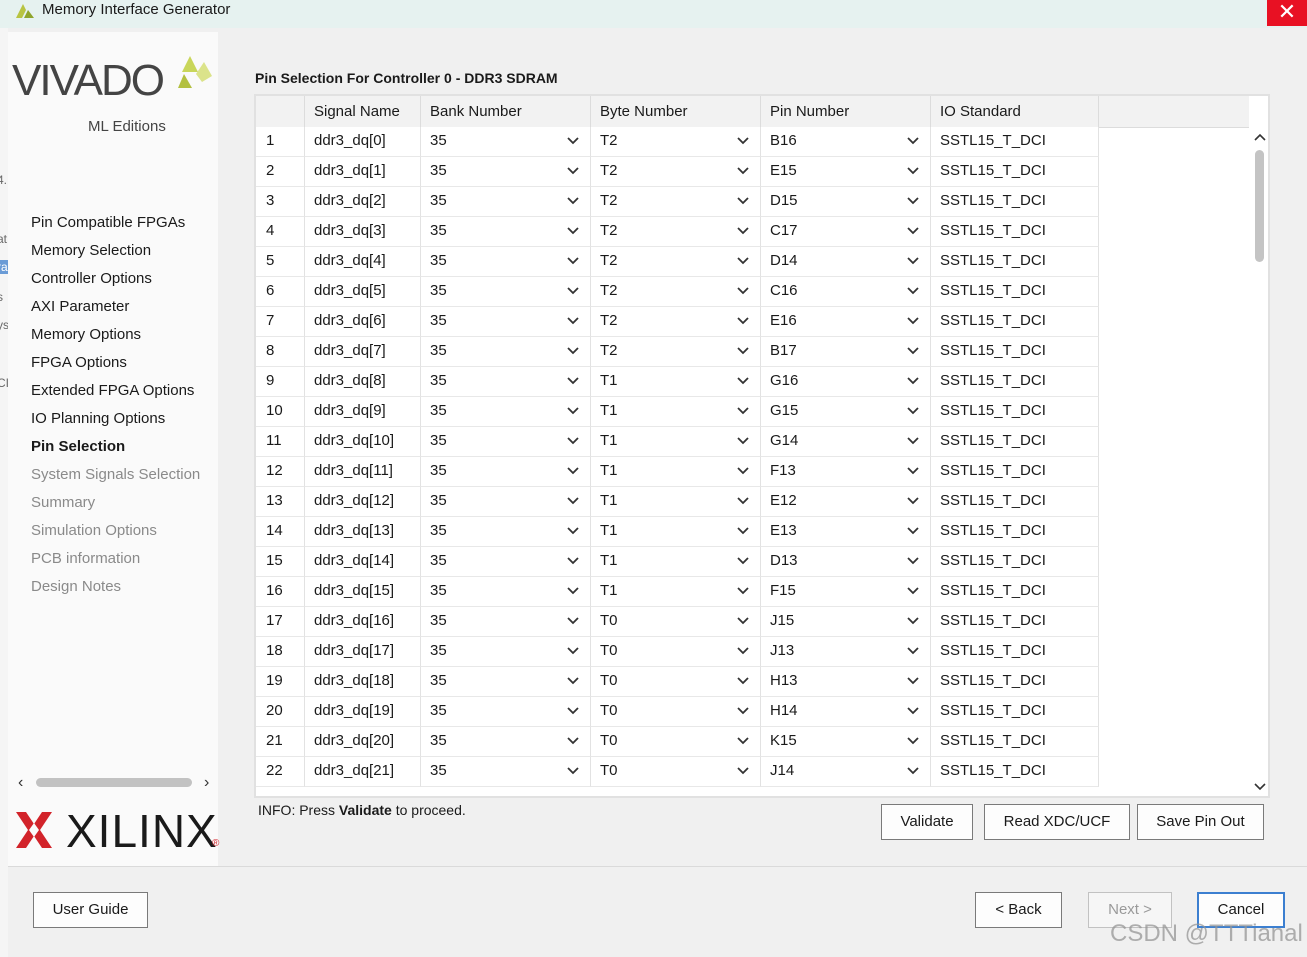 Image resolution: width=1307 pixels, height=957 pixels. I want to click on pin-number-dropdown: J15, so click(846, 622).